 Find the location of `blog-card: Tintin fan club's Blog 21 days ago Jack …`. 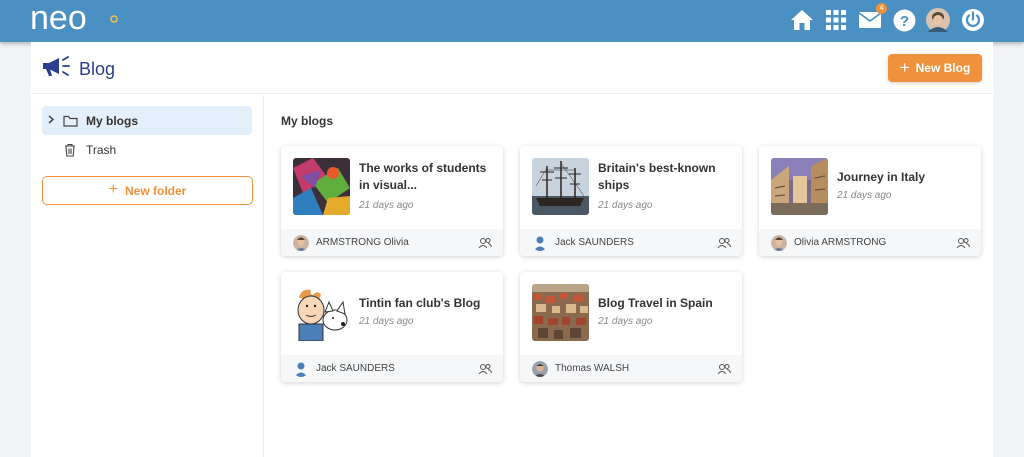

blog-card: Tintin fan club's Blog 21 days ago Jack … is located at coordinates (392, 327).